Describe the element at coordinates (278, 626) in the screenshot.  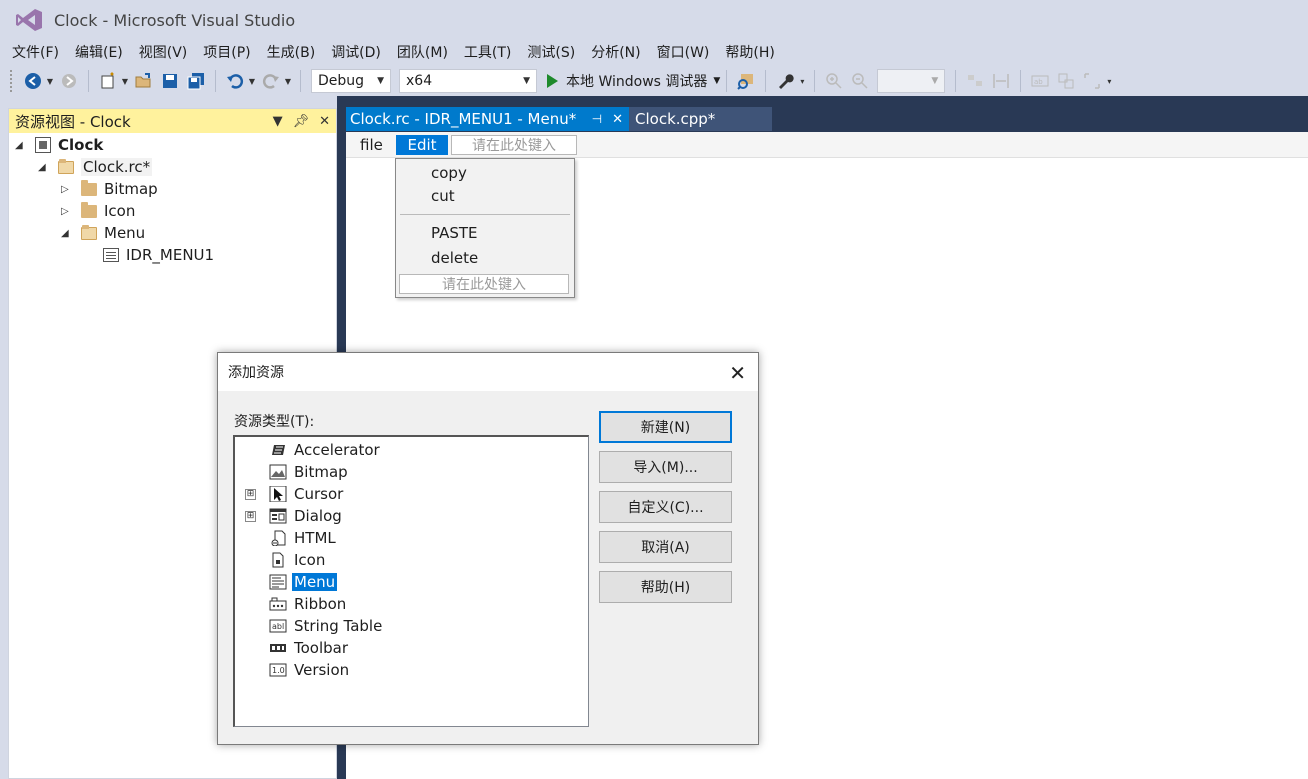
I see `string-table-icon: abl` at that location.